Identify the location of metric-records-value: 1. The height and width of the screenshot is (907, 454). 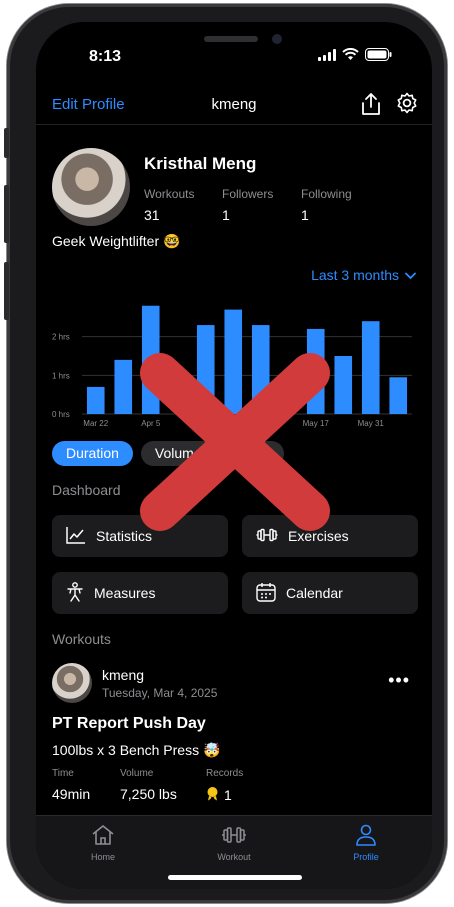
(228, 795).